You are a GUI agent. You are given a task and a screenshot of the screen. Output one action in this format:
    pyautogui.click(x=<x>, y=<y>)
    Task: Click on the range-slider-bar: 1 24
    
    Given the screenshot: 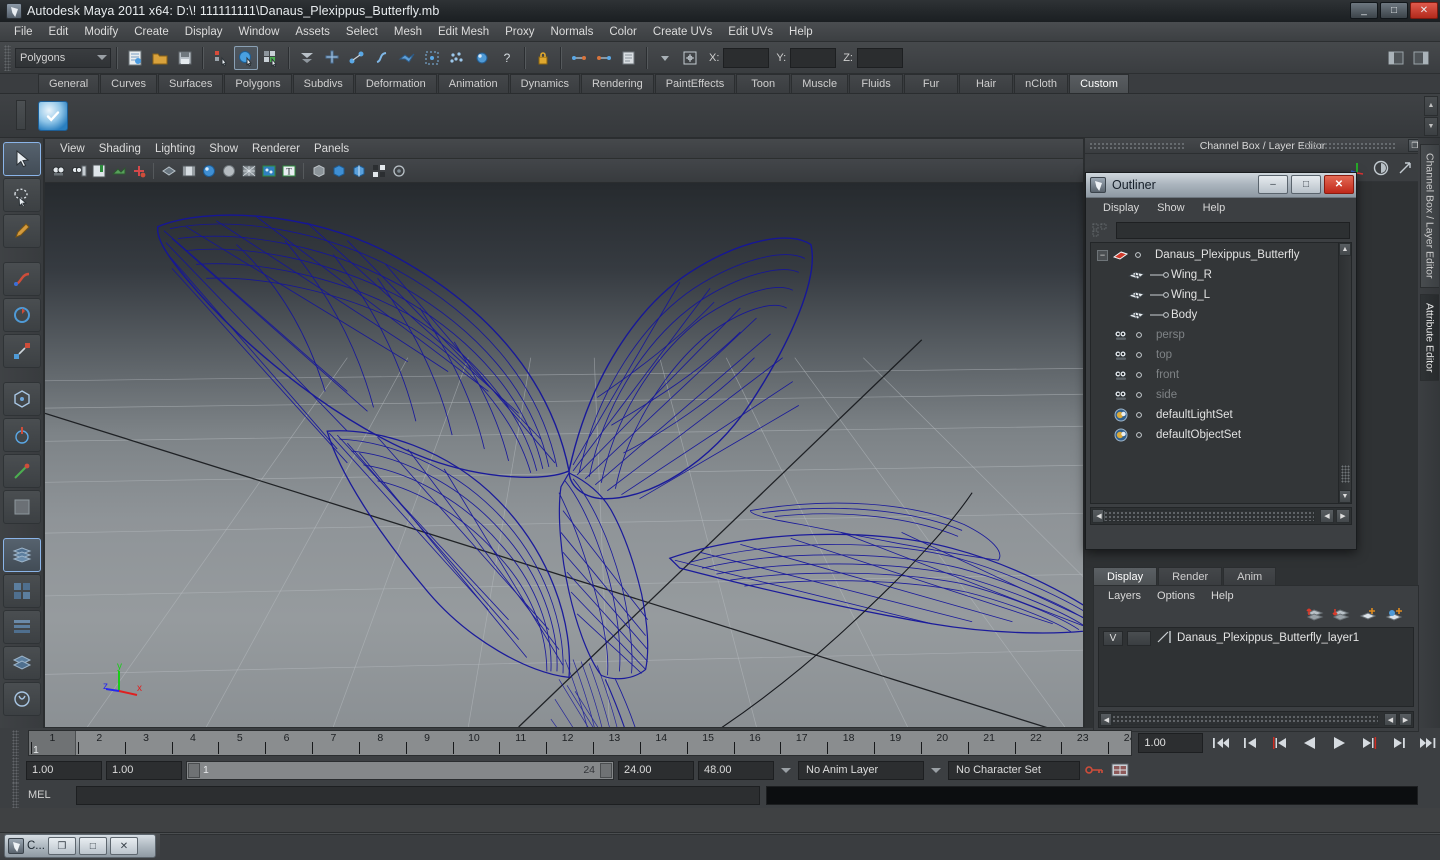 What is the action you would take?
    pyautogui.click(x=400, y=770)
    